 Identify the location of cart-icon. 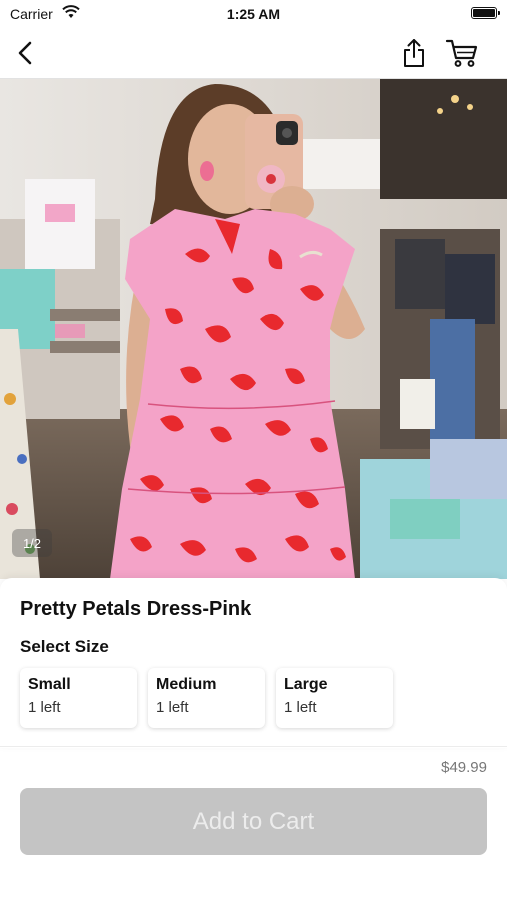
(461, 53).